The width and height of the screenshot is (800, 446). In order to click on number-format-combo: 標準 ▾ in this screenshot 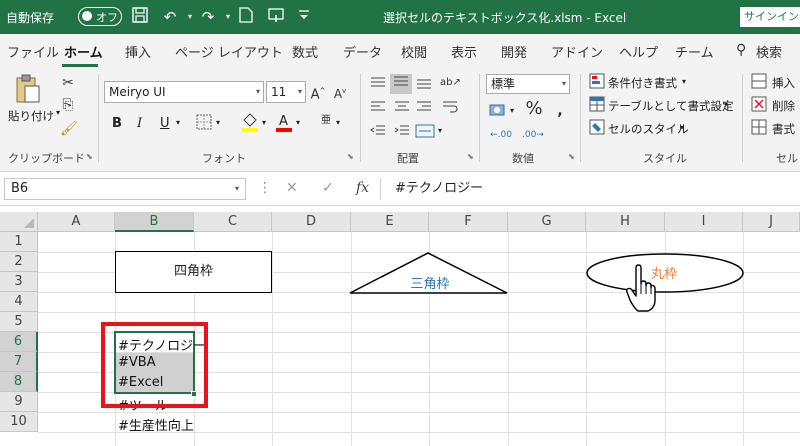, I will do `click(528, 84)`.